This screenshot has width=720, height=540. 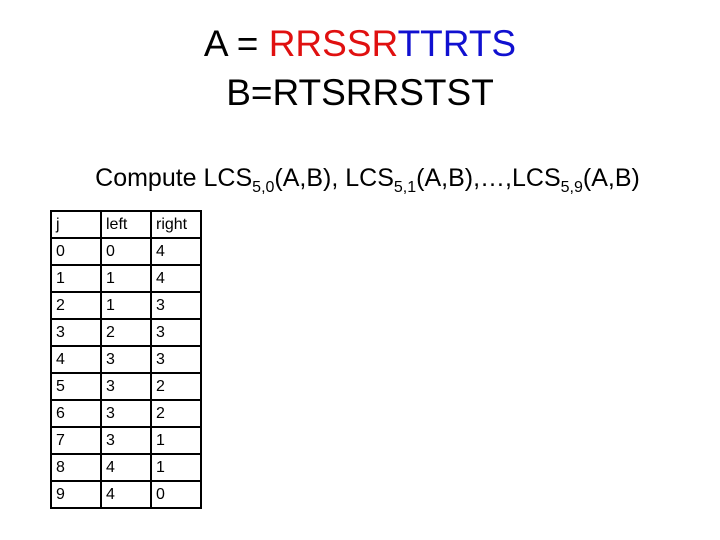 I want to click on t1: Compute LCS, so click(x=174, y=178).